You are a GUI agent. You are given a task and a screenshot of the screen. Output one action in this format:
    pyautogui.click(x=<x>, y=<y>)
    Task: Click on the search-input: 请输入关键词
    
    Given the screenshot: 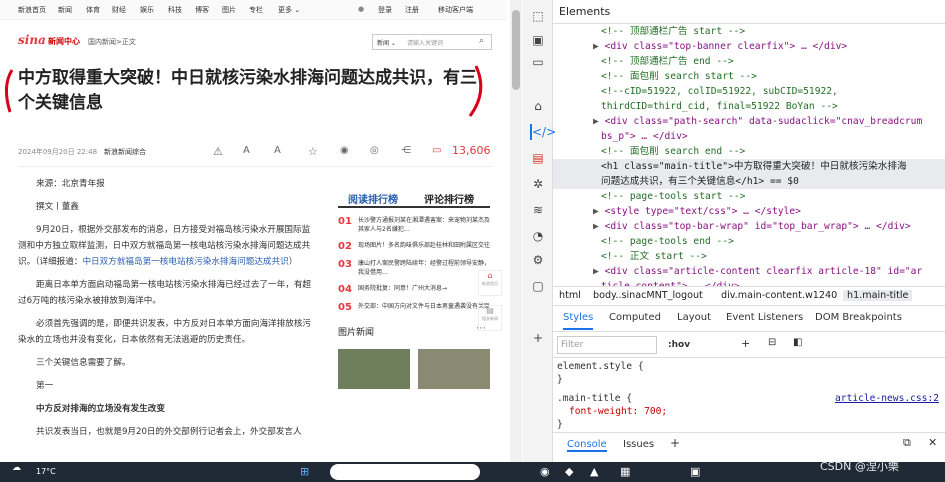 What is the action you would take?
    pyautogui.click(x=425, y=42)
    